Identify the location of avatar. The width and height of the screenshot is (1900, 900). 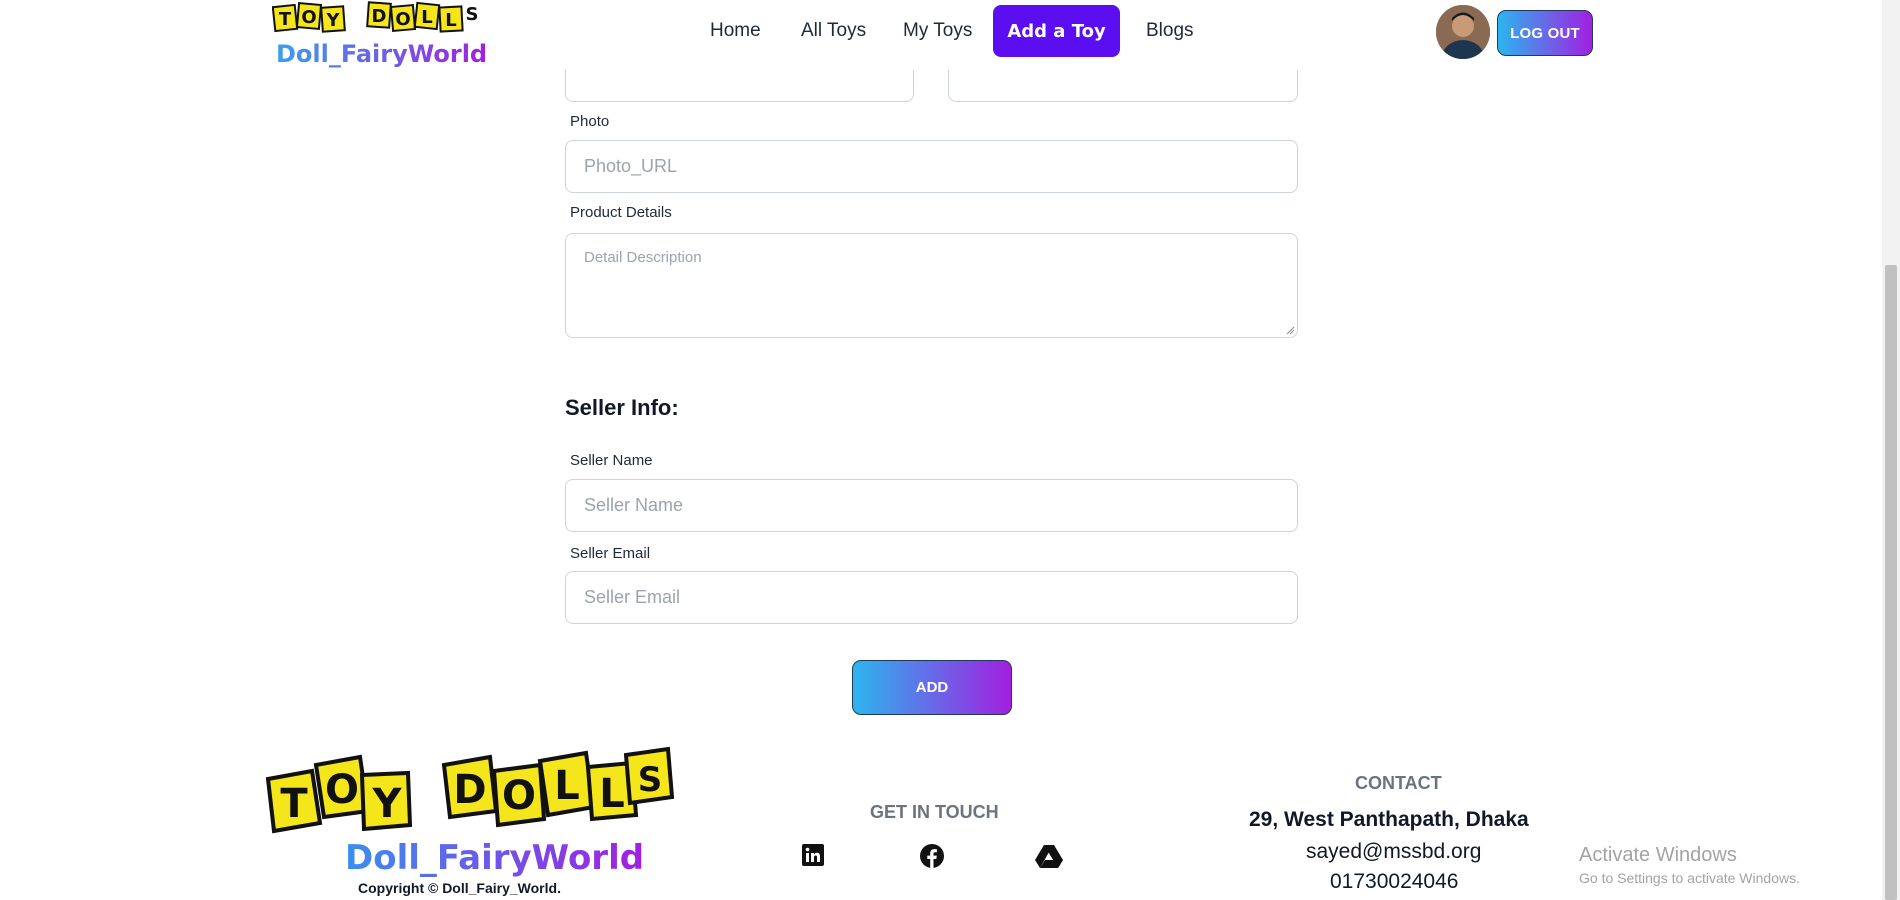
(1463, 32).